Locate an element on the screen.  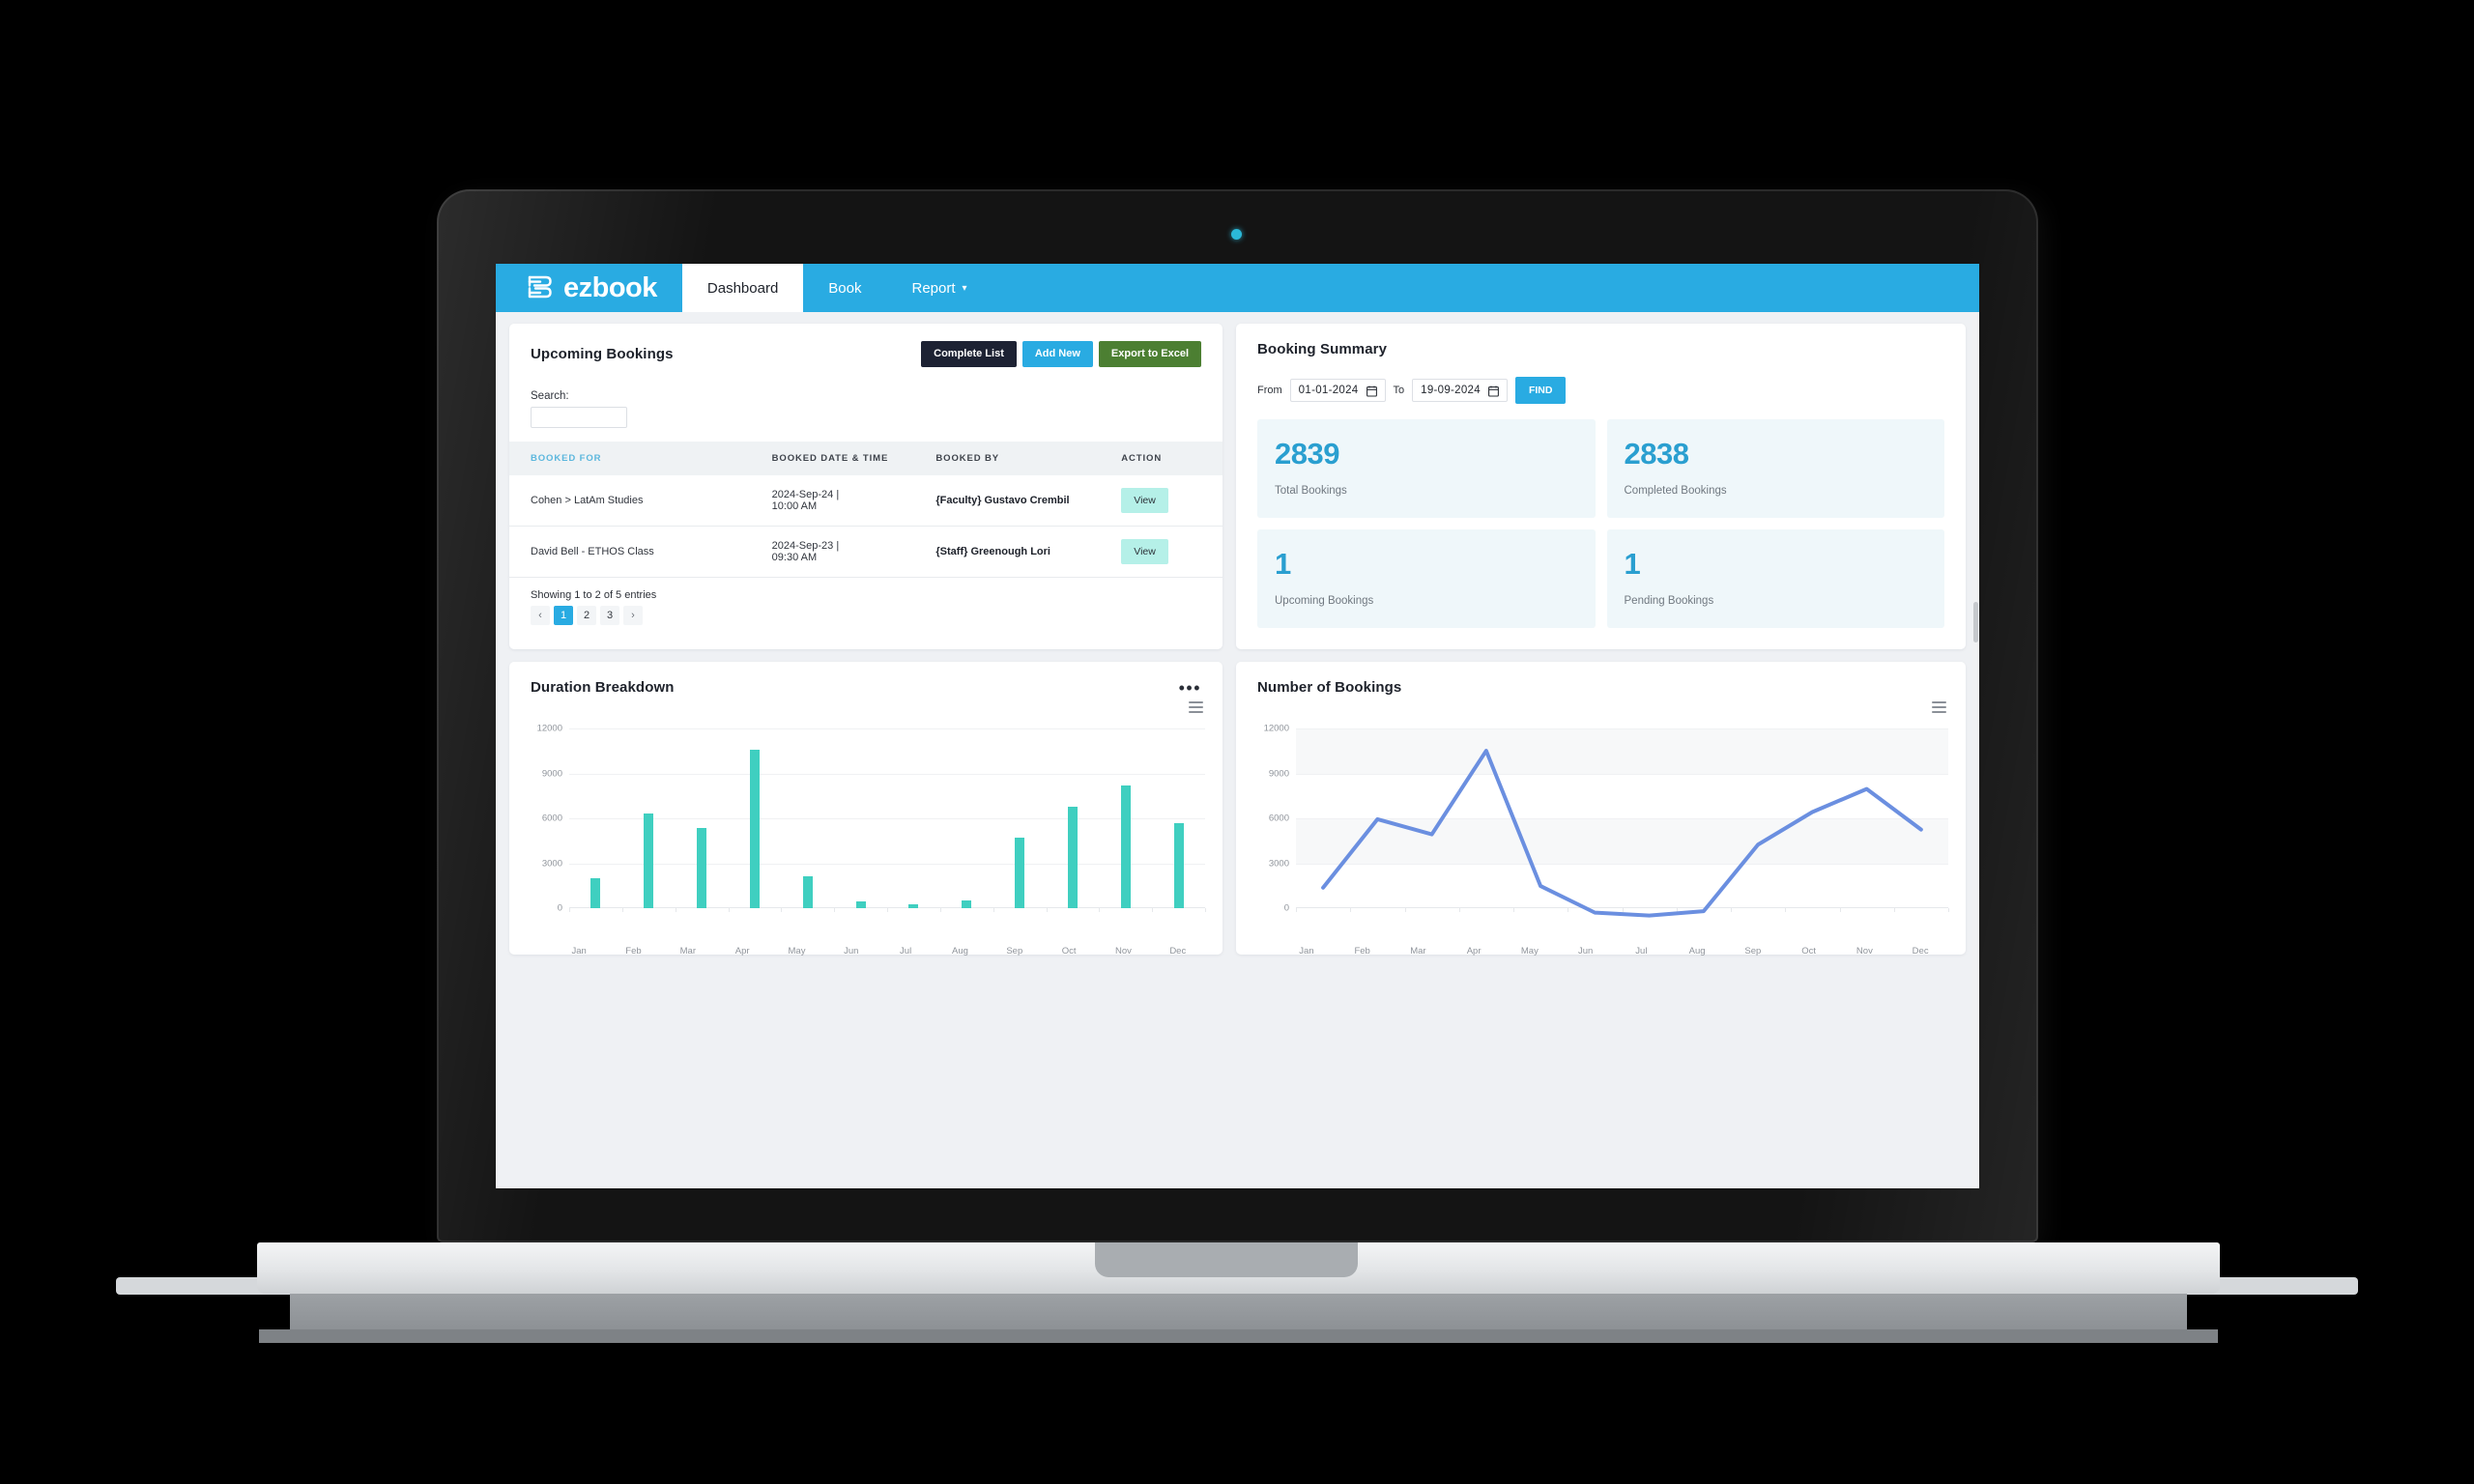
y-axis-tick-label: 9000 is located at coordinates (551, 774).